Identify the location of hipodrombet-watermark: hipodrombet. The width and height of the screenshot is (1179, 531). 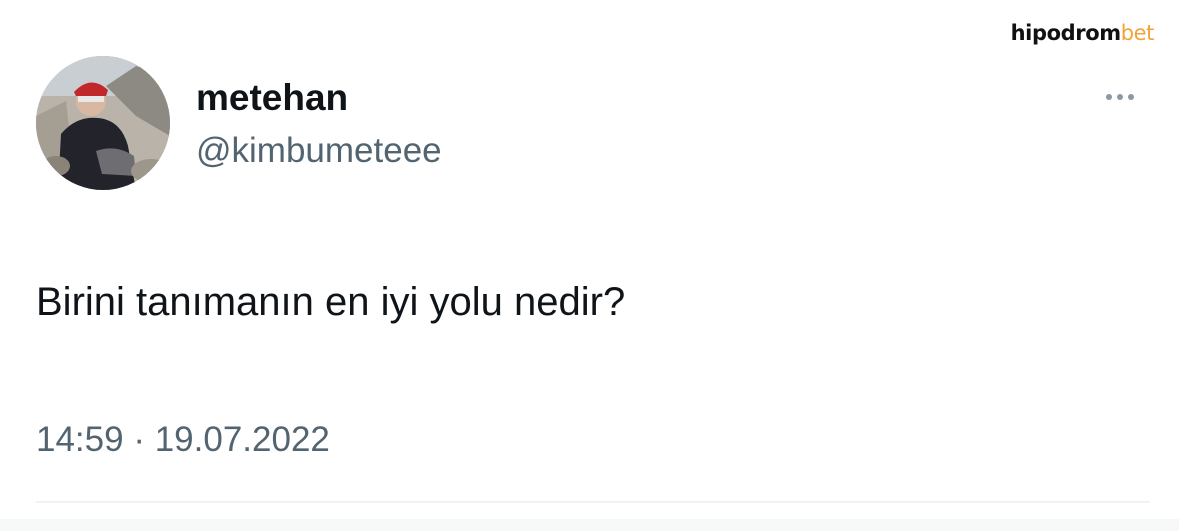
(1082, 33).